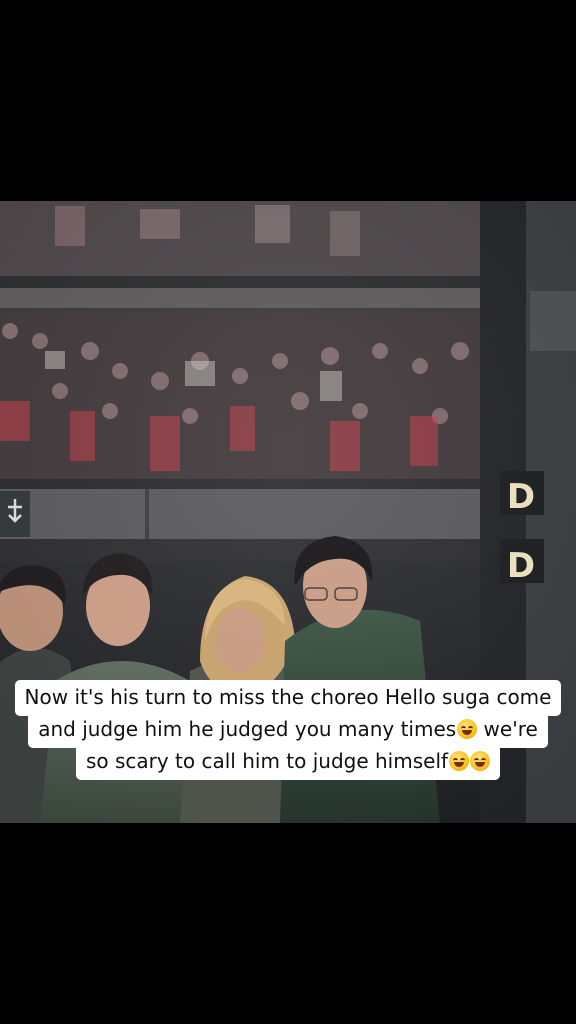 Image resolution: width=576 pixels, height=1024 pixels. I want to click on caption-text-2: and judge him he judged you many times, so click(247, 729).